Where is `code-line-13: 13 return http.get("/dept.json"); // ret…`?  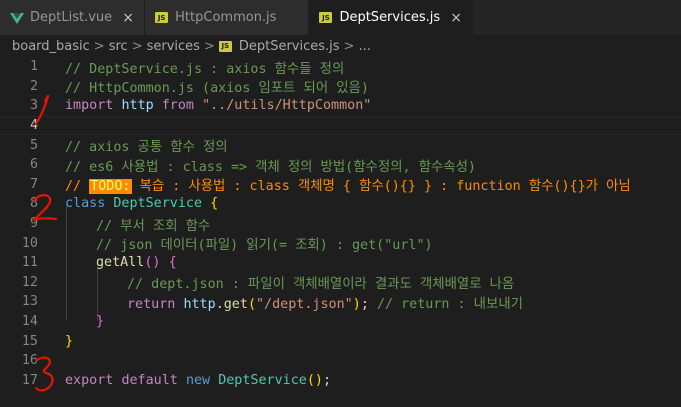
code-line-13: 13 return http.get("/dept.json"); // ret… is located at coordinates (340, 302).